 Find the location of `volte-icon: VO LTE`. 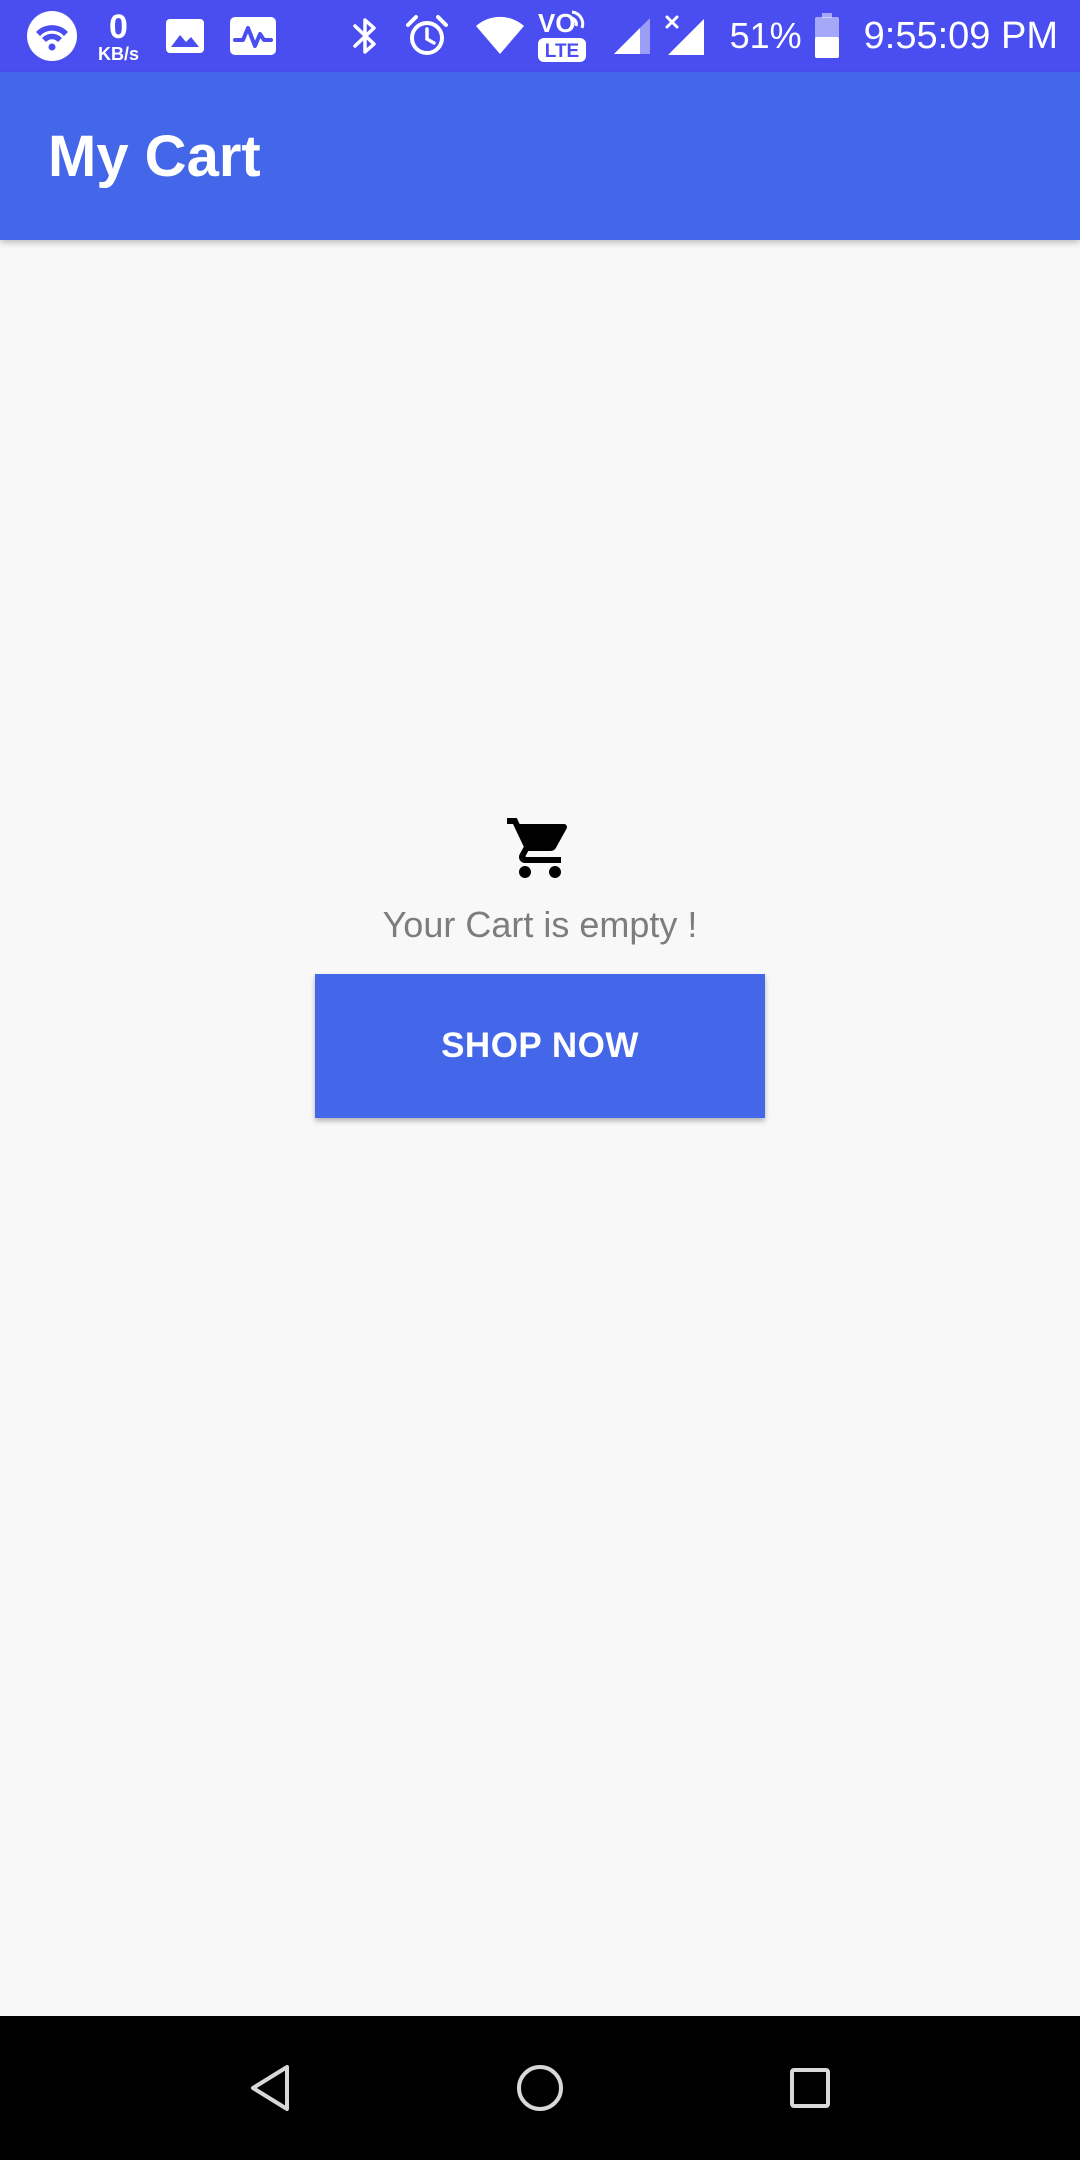

volte-icon: VO LTE is located at coordinates (562, 36).